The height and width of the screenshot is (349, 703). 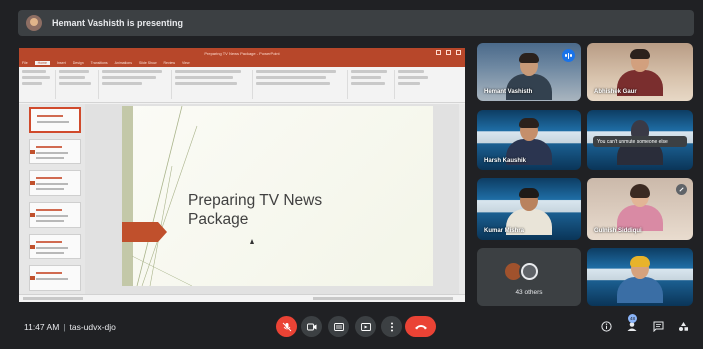 I want to click on present-now-button, so click(x=365, y=326).